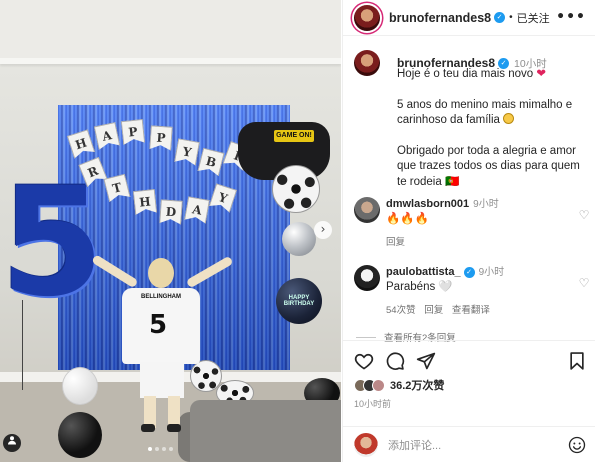 The width and height of the screenshot is (595, 462). What do you see at coordinates (465, 74) in the screenshot?
I see `caption-line-1: Hoje é o teu dia mais novo` at bounding box center [465, 74].